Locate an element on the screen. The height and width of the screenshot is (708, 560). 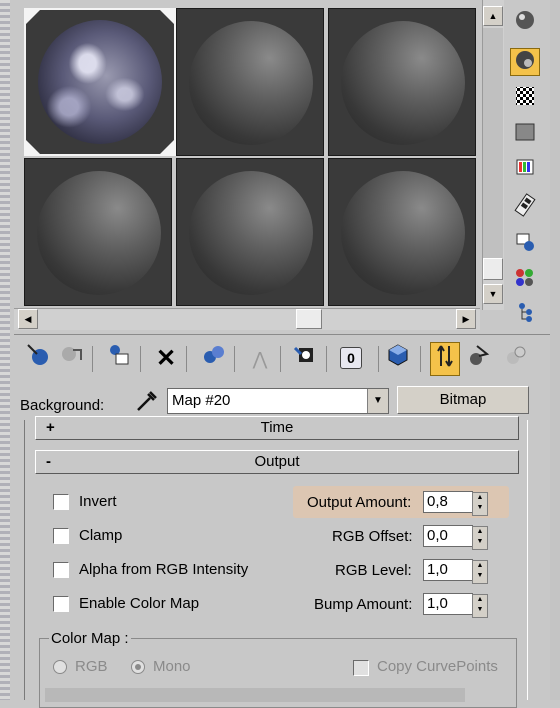
bump-amount-value: 1,0 is located at coordinates (437, 603).